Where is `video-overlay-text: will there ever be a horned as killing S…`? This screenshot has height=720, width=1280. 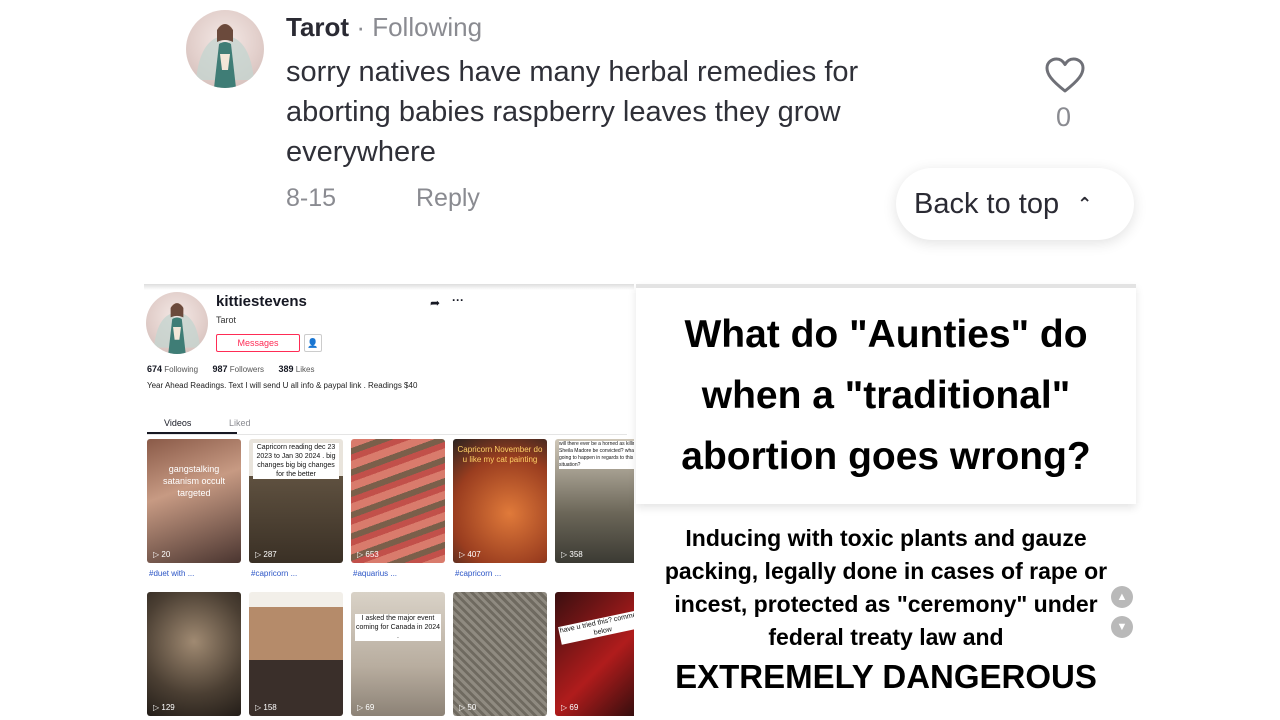 video-overlay-text: will there ever be a horned as killing S… is located at coordinates (596, 455).